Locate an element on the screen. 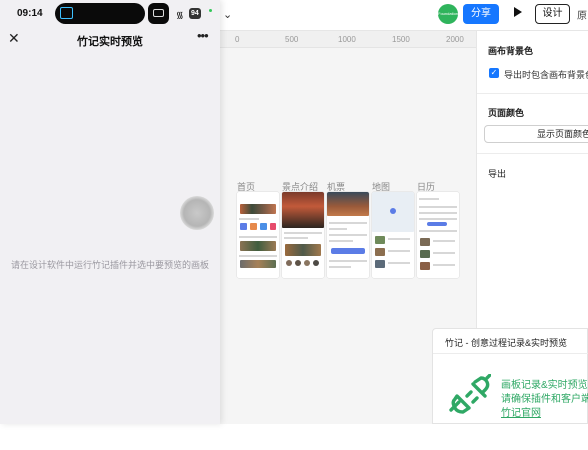 The image size is (588, 450). artboard-attraction is located at coordinates (303, 235).